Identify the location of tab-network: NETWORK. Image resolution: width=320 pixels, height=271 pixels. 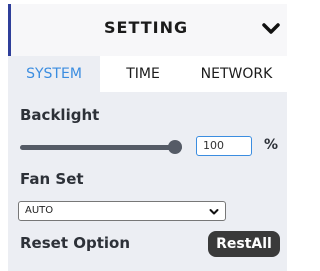
(236, 74).